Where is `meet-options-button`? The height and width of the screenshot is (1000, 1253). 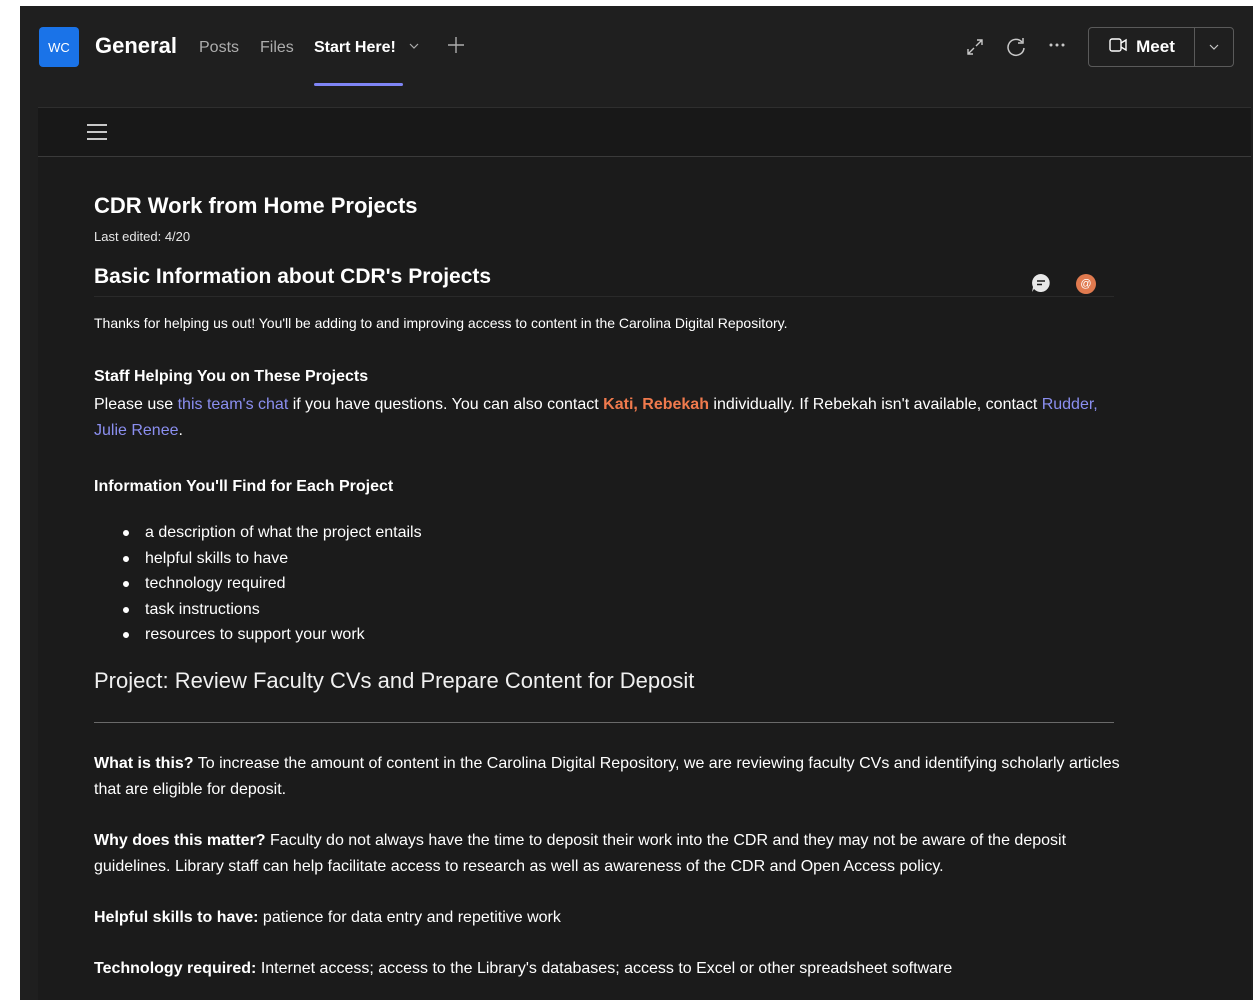
meet-options-button is located at coordinates (1214, 47).